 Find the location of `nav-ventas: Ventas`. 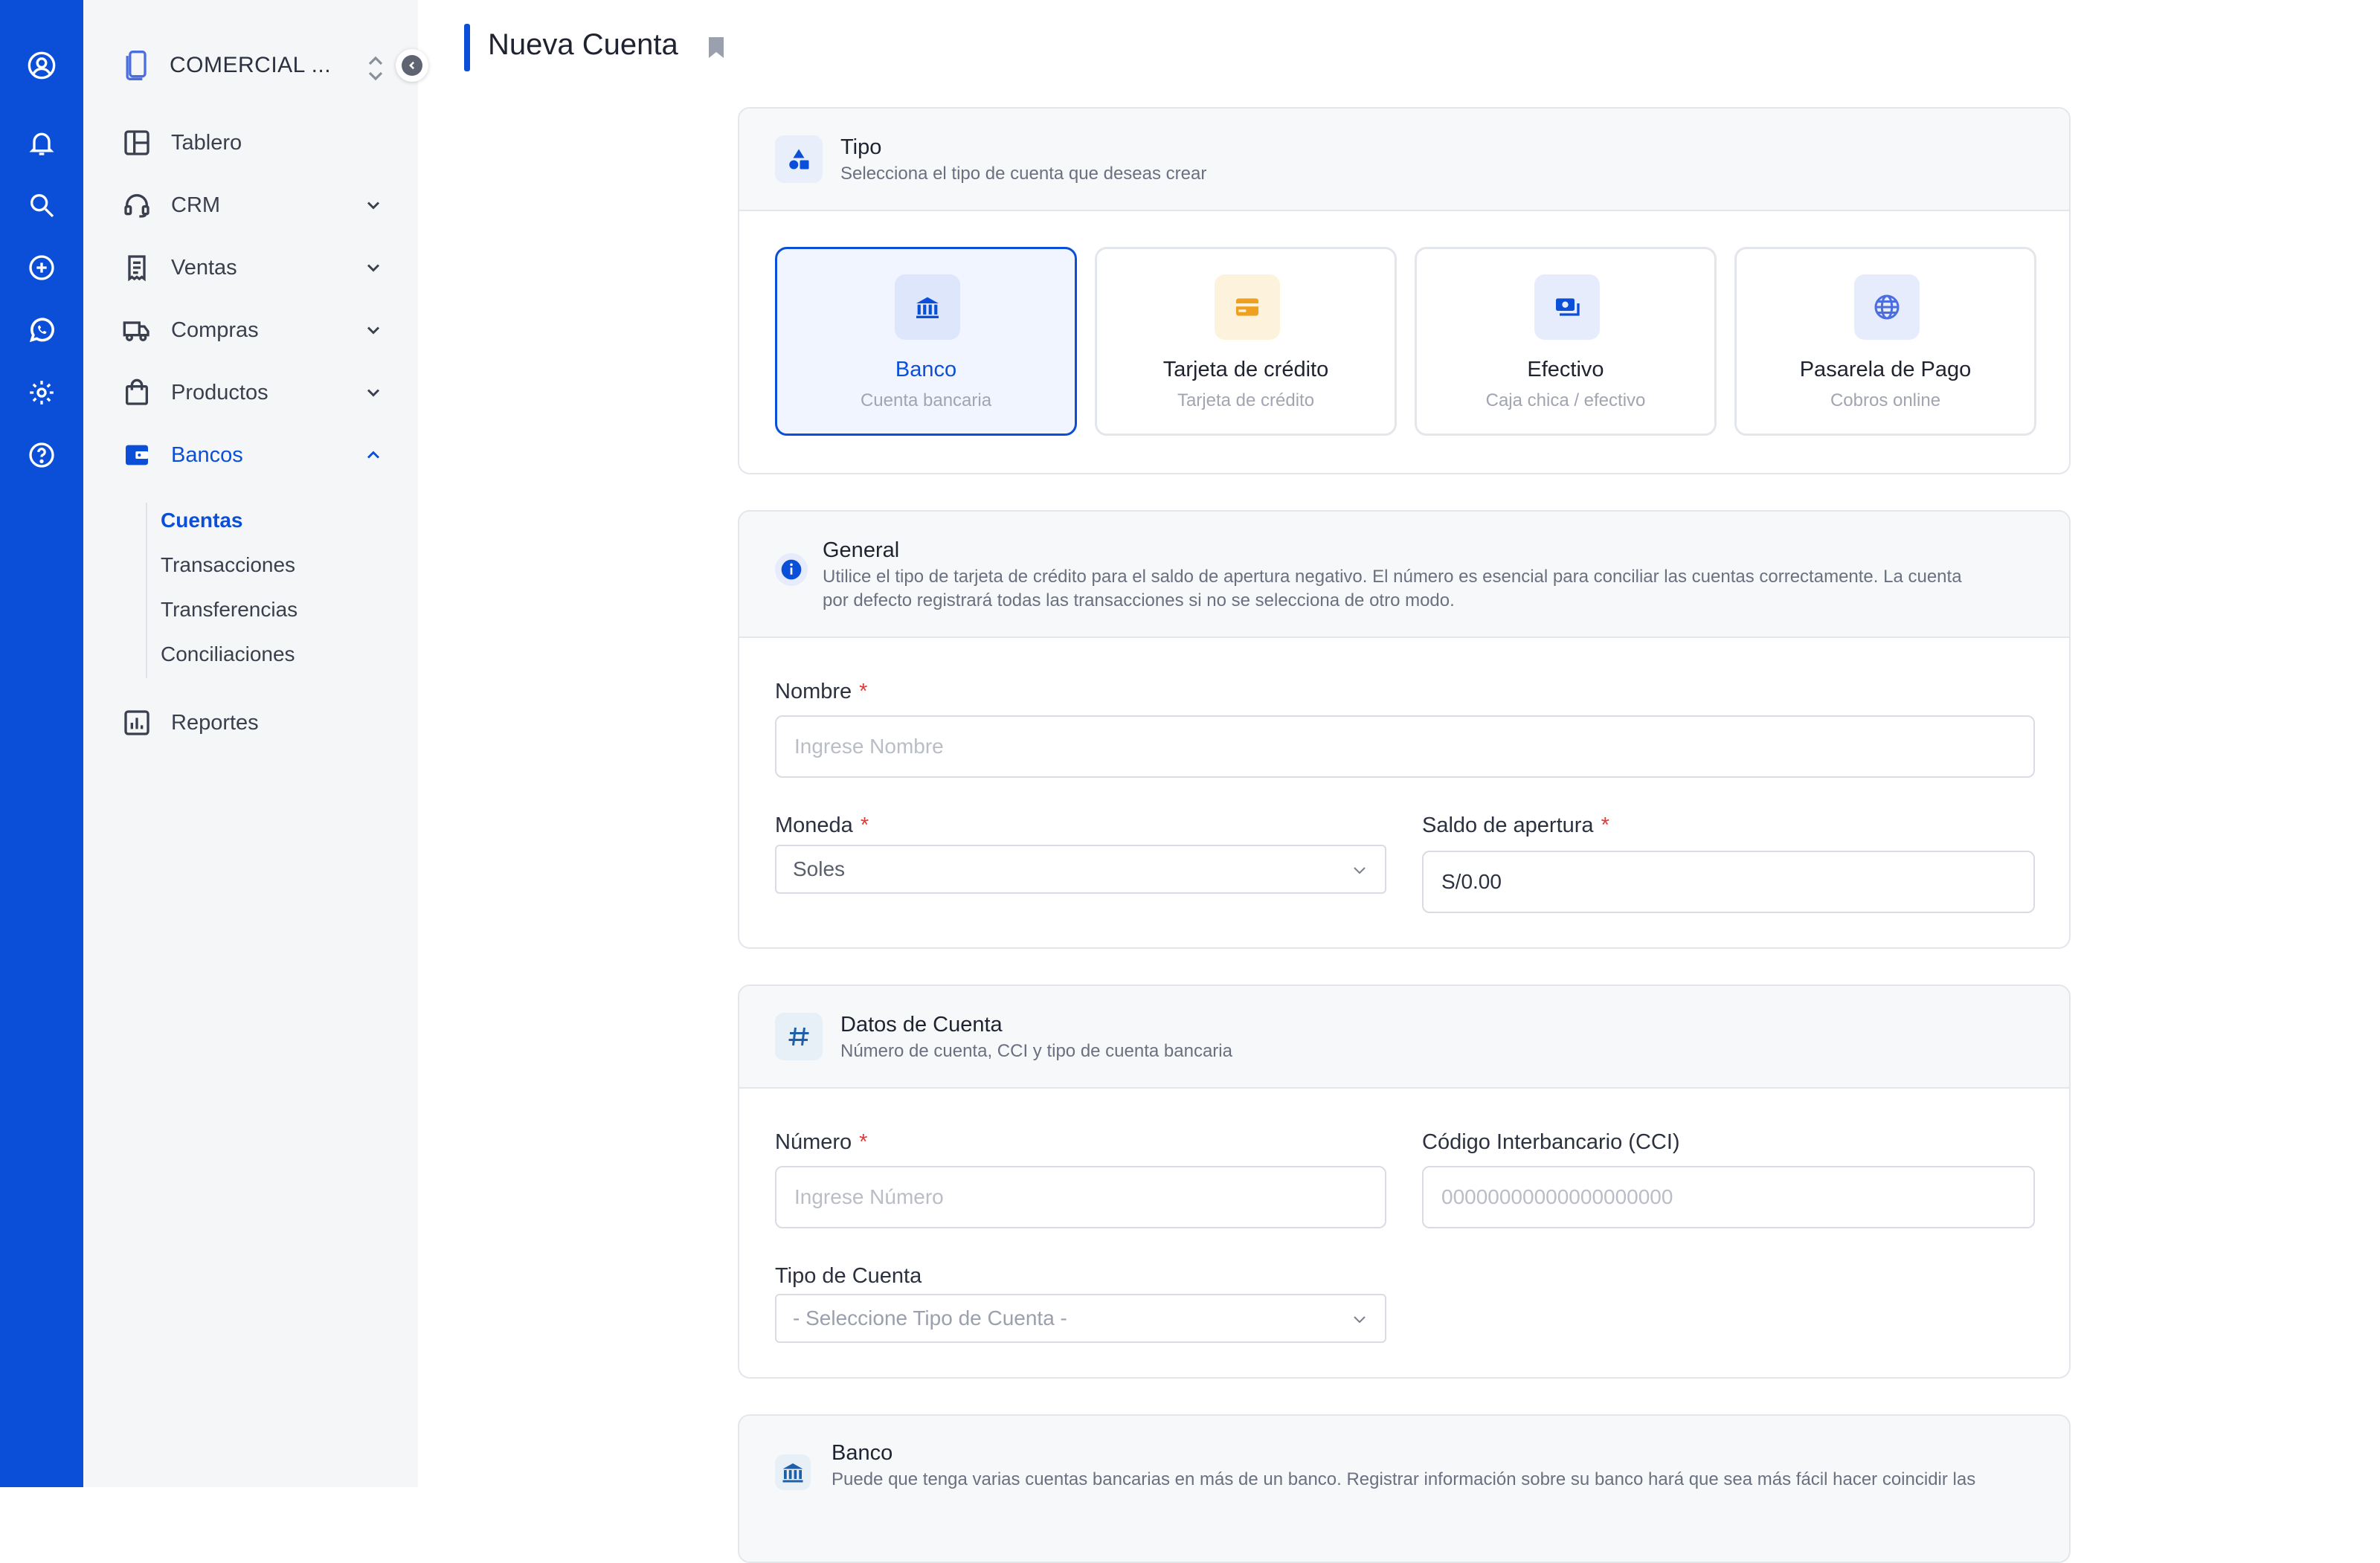

nav-ventas: Ventas is located at coordinates (258, 268).